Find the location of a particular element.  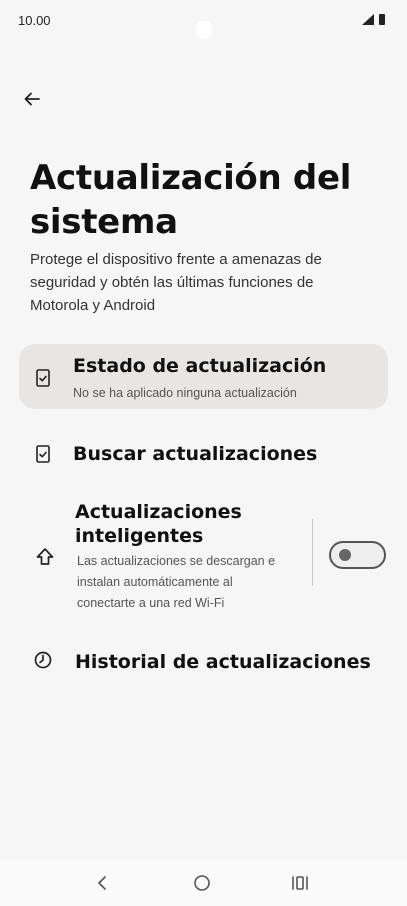

nav-recents-button is located at coordinates (300, 883).